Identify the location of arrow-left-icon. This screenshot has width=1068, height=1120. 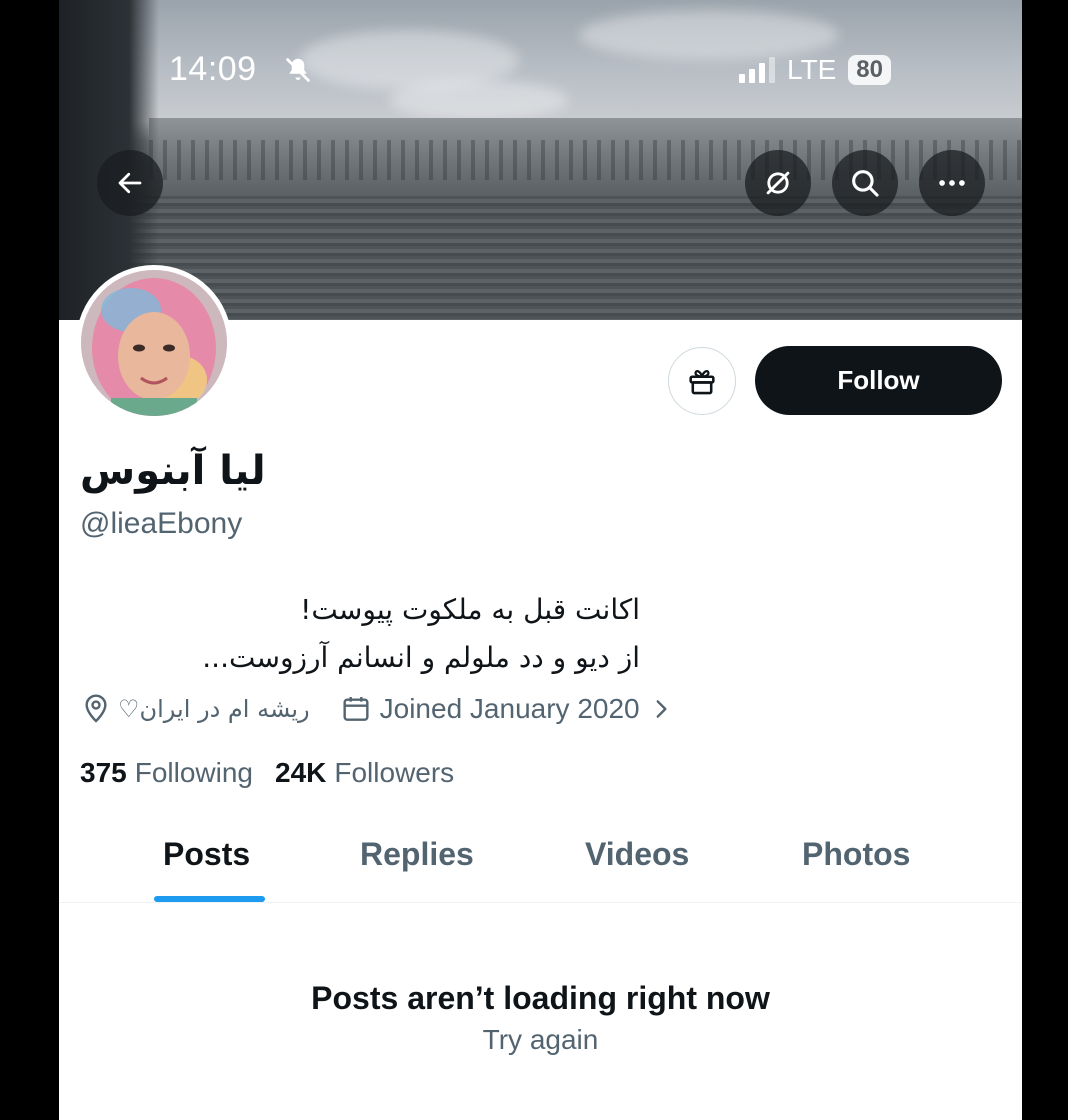
(130, 183).